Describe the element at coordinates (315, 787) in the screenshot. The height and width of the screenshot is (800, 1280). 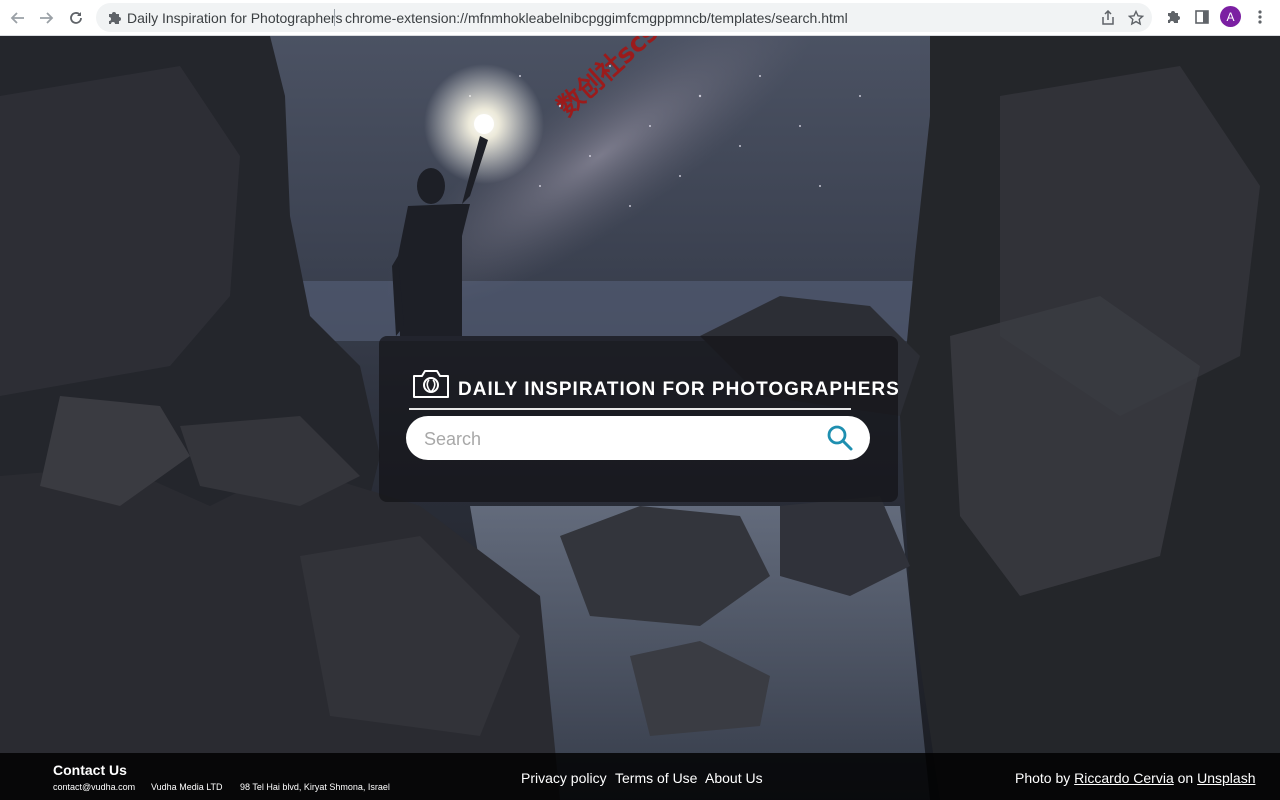
I see `contact-address: 98 Tel Hai blvd, Kiryat Shmona, Israel` at that location.